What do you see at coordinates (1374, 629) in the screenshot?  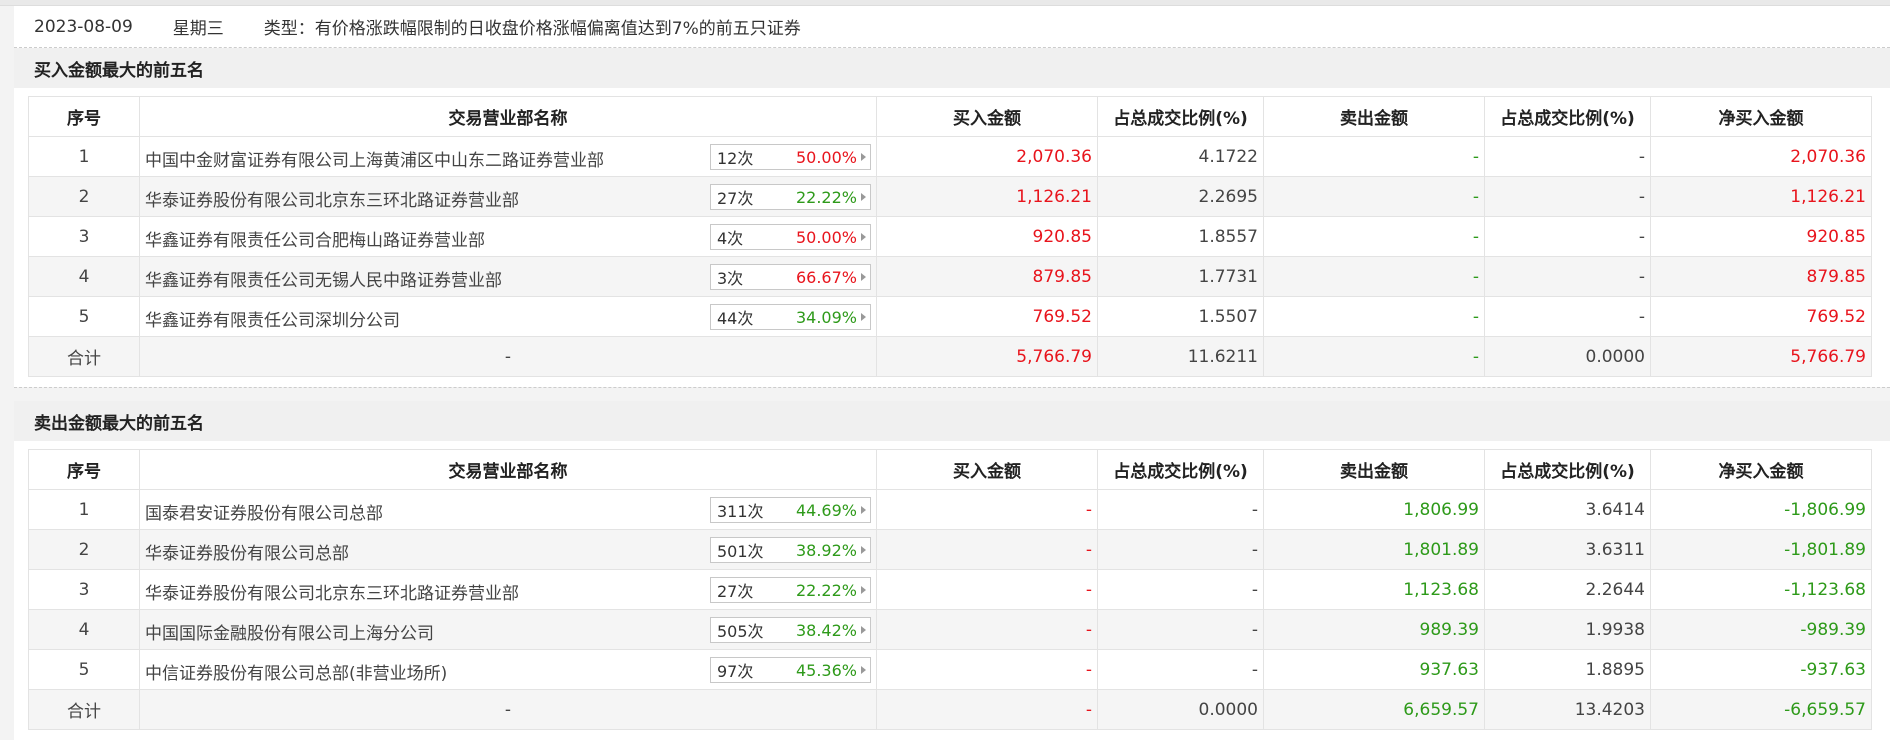 I see `sell-amount: 989.39` at bounding box center [1374, 629].